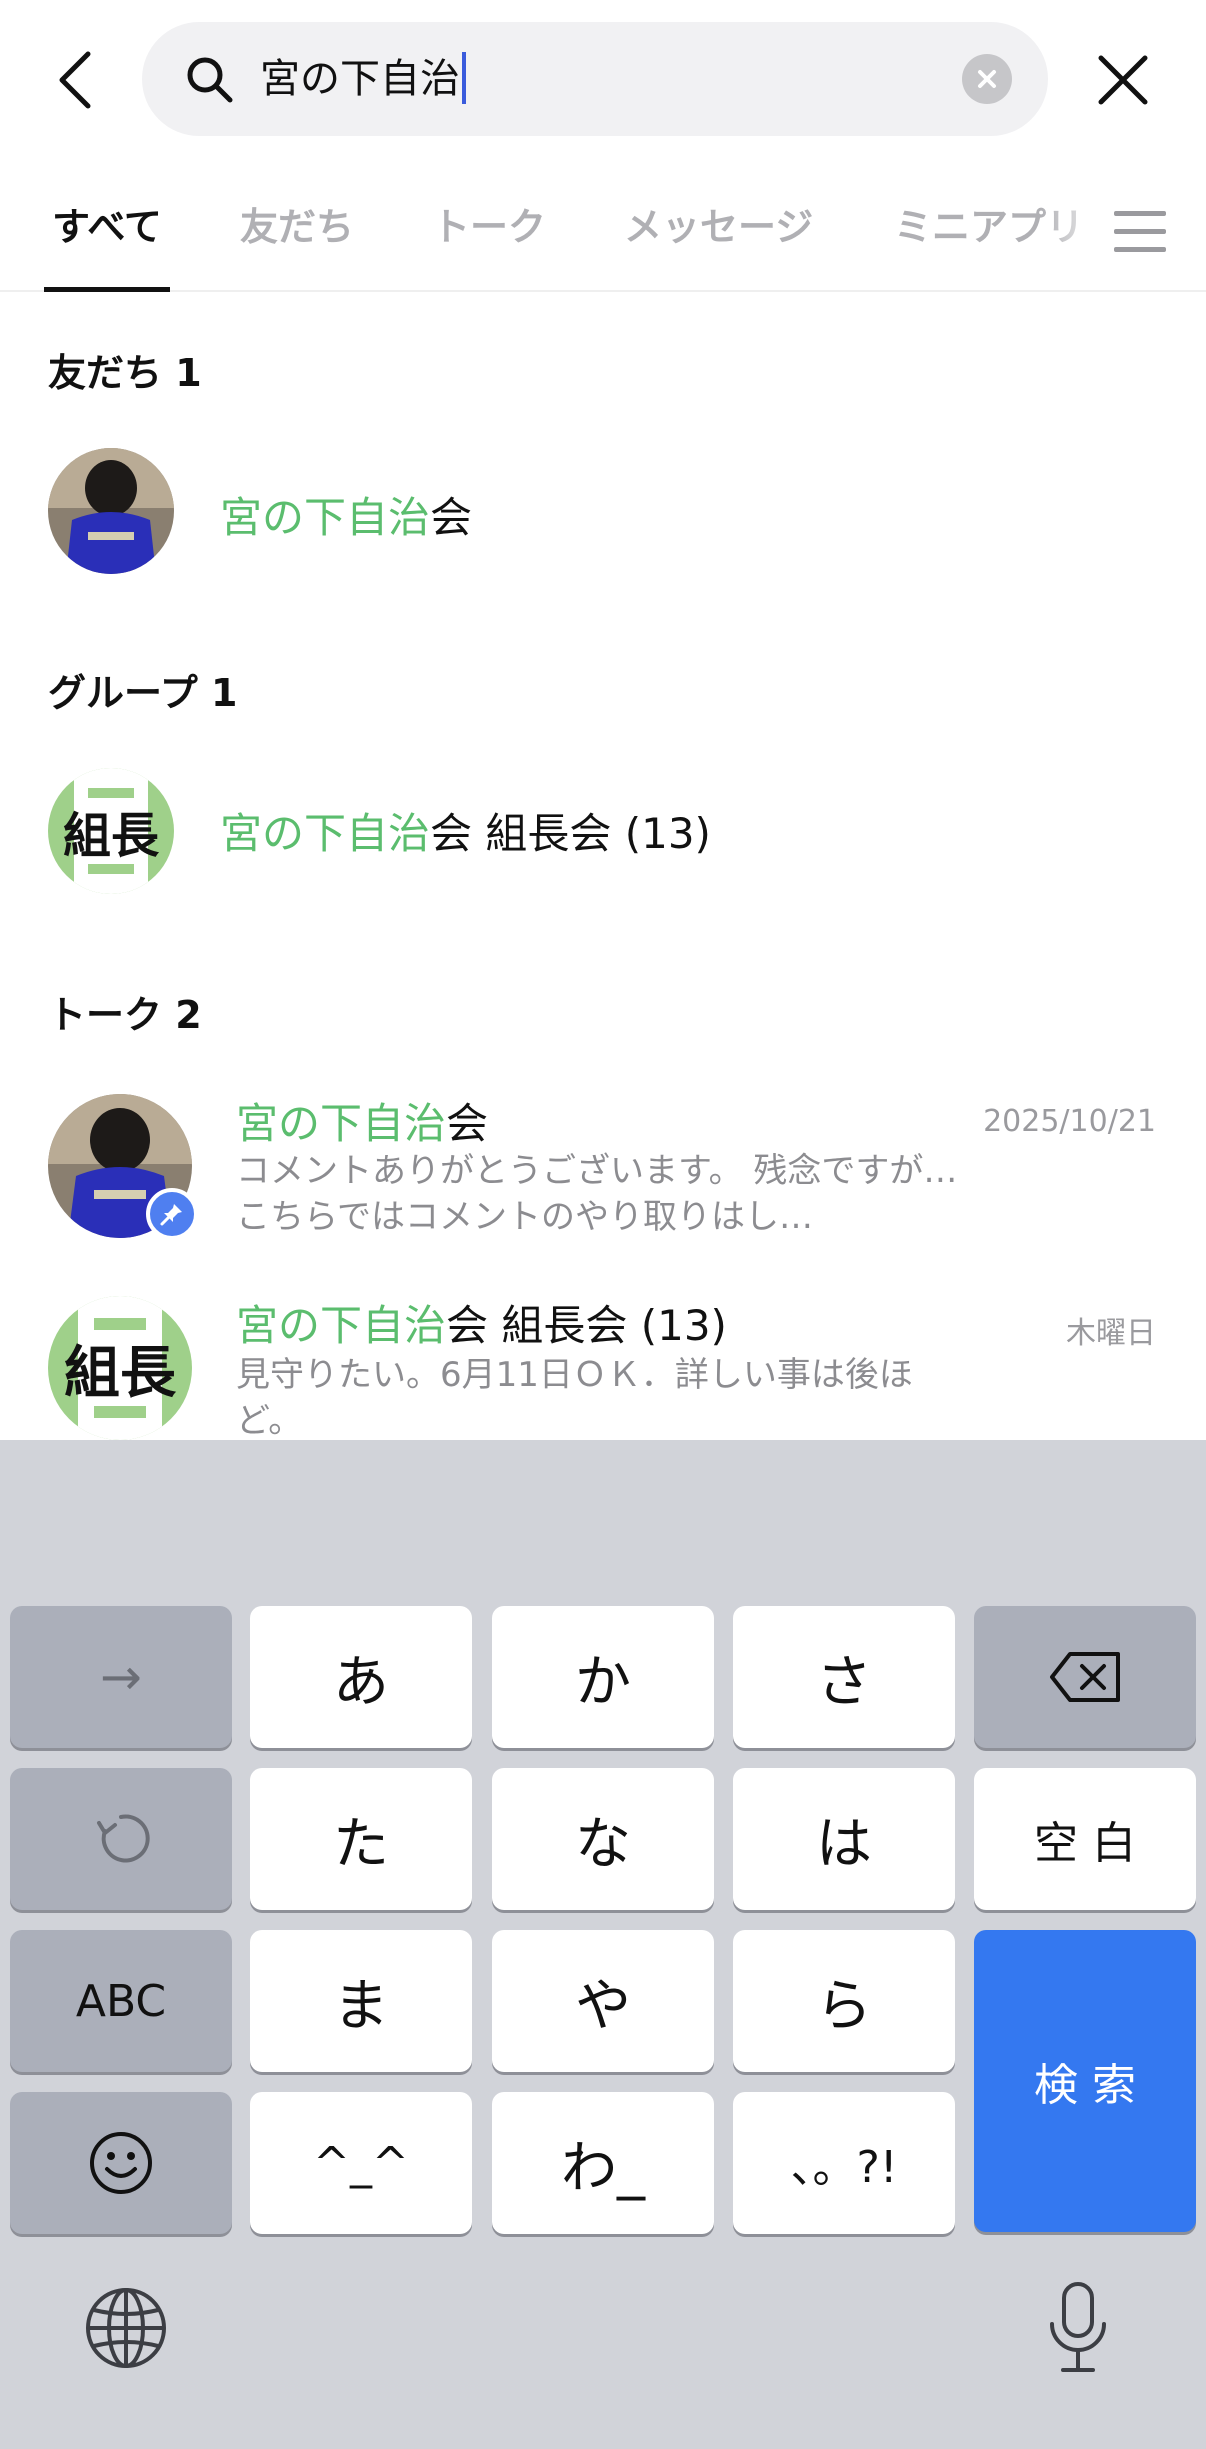 The width and height of the screenshot is (1206, 2449). I want to click on clear-search-button, so click(987, 79).